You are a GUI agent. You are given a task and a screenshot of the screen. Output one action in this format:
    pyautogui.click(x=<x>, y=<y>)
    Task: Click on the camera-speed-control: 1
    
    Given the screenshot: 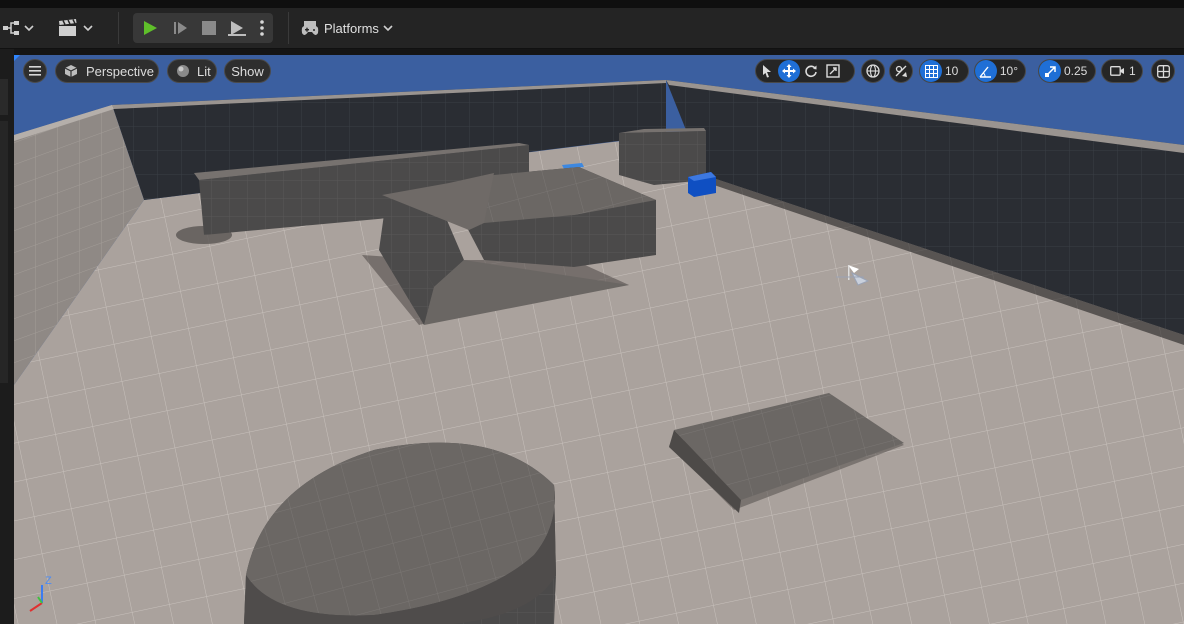 What is the action you would take?
    pyautogui.click(x=1122, y=71)
    